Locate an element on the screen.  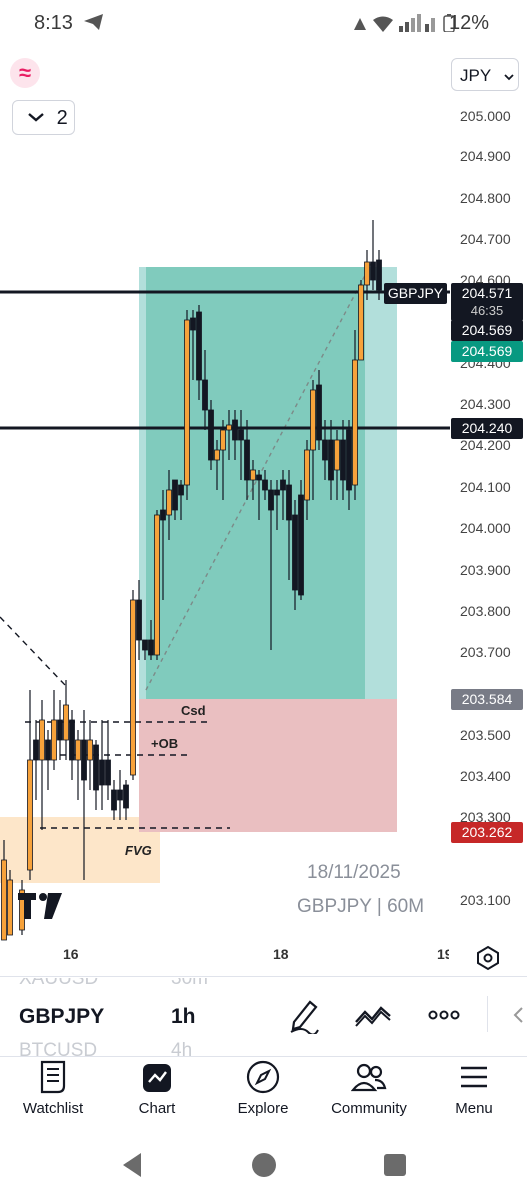
price-tick-label: 204.800 is located at coordinates (485, 198).